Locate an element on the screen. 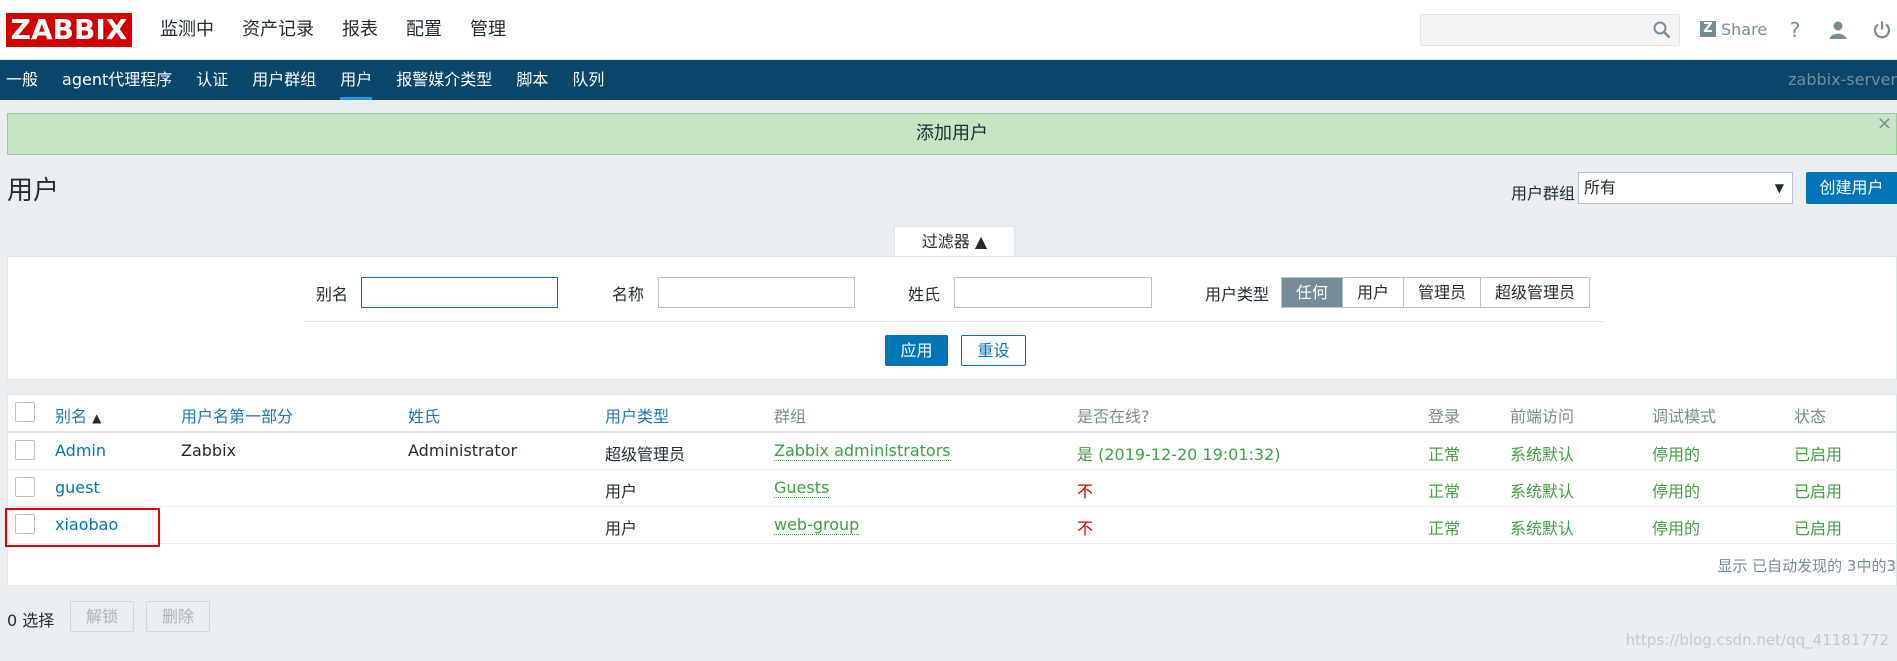 This screenshot has height=661, width=1897. user-group-select: 所有 ▼ is located at coordinates (1685, 188).